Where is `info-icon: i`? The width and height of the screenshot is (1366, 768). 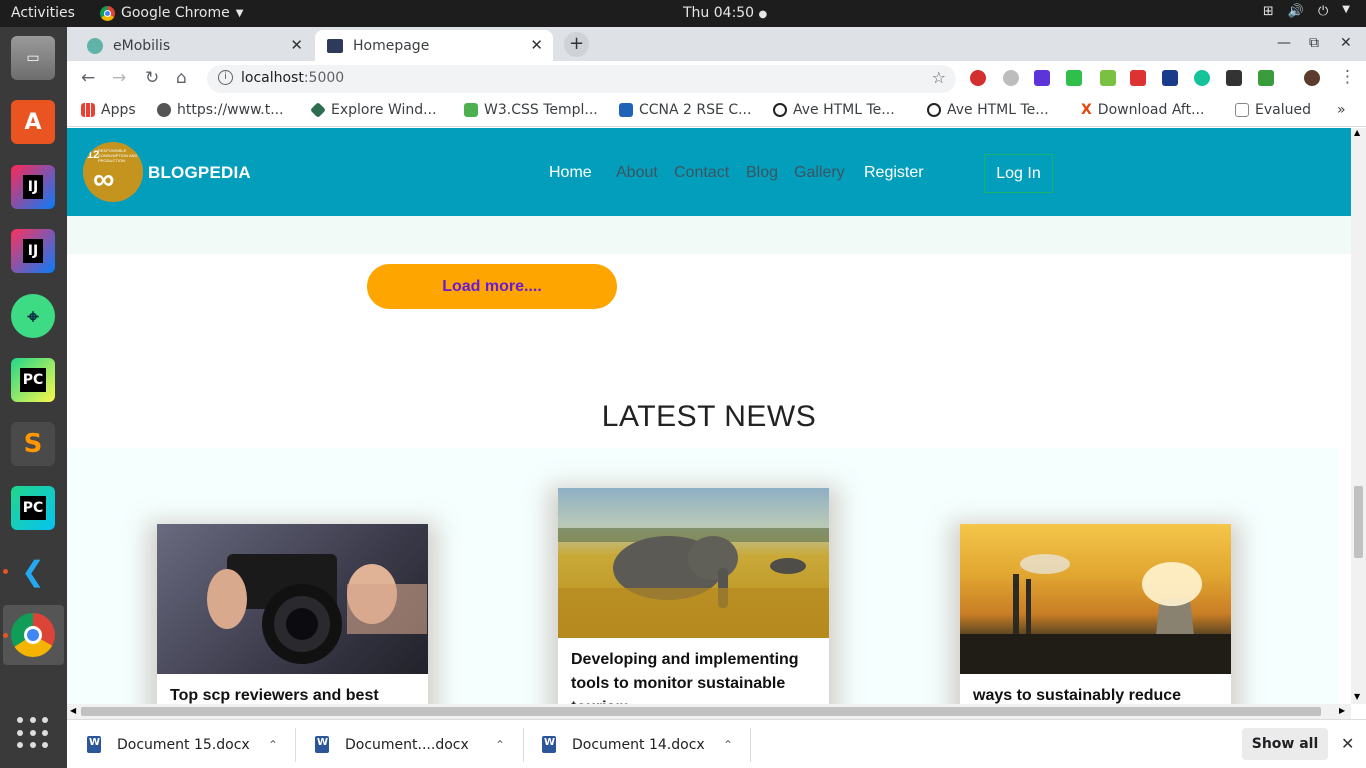
info-icon: i is located at coordinates (225, 77).